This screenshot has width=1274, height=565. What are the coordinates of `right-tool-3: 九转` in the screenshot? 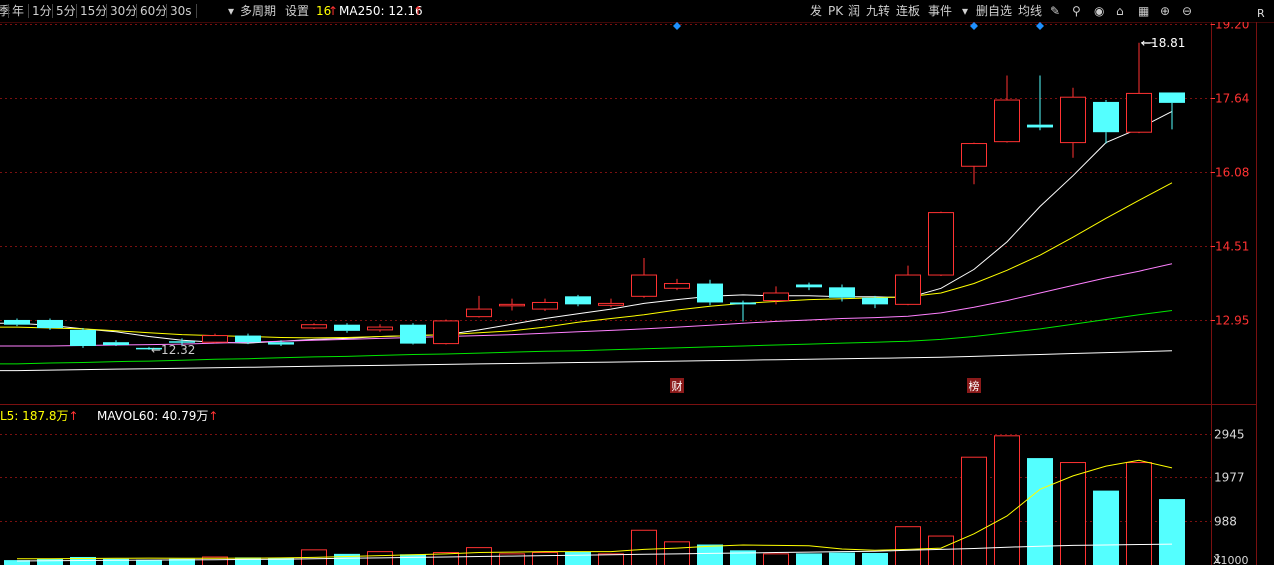 It's located at (878, 11).